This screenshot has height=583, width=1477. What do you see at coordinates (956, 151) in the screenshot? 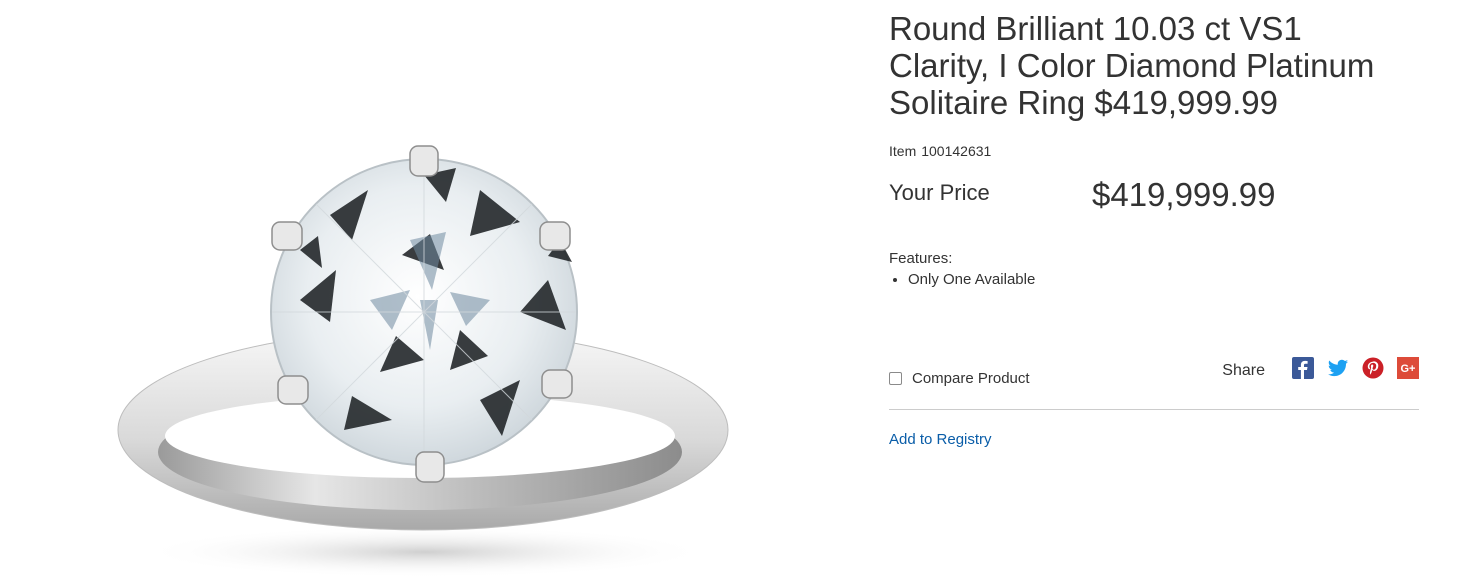
I see `item-number: 100142631` at bounding box center [956, 151].